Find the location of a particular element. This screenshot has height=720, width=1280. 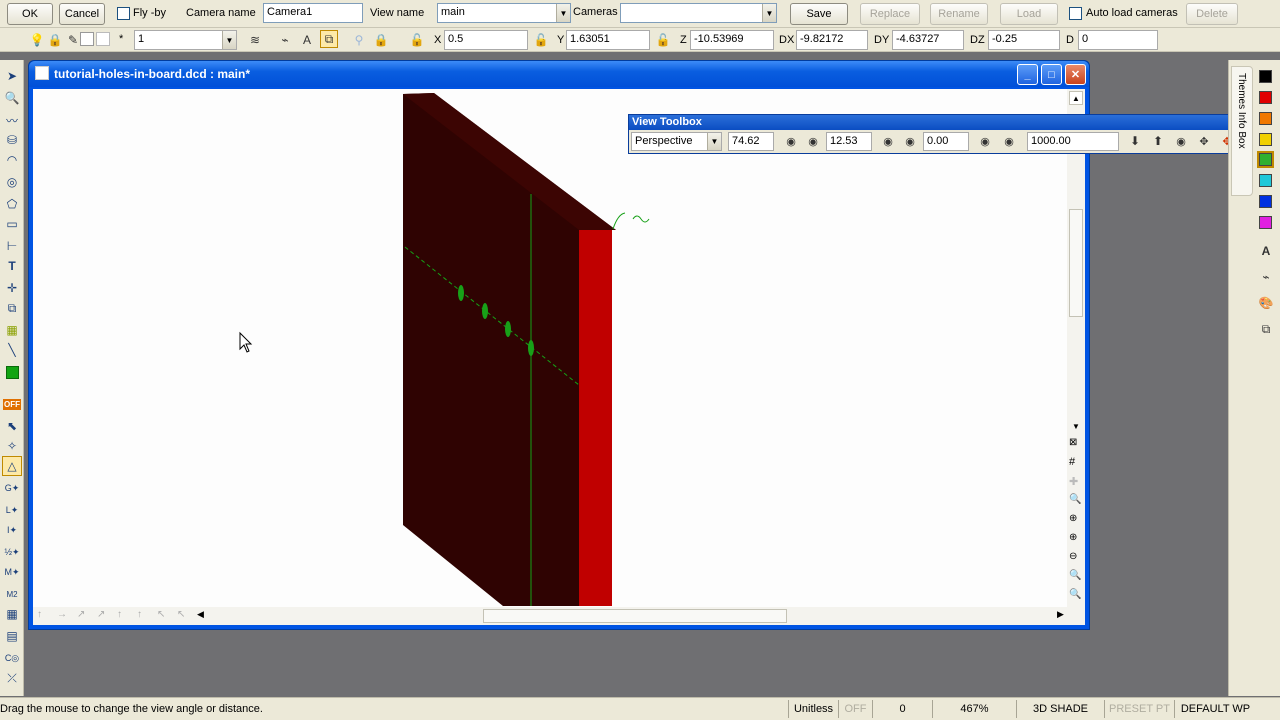

snap-off-indicator: OFF is located at coordinates (855, 709).